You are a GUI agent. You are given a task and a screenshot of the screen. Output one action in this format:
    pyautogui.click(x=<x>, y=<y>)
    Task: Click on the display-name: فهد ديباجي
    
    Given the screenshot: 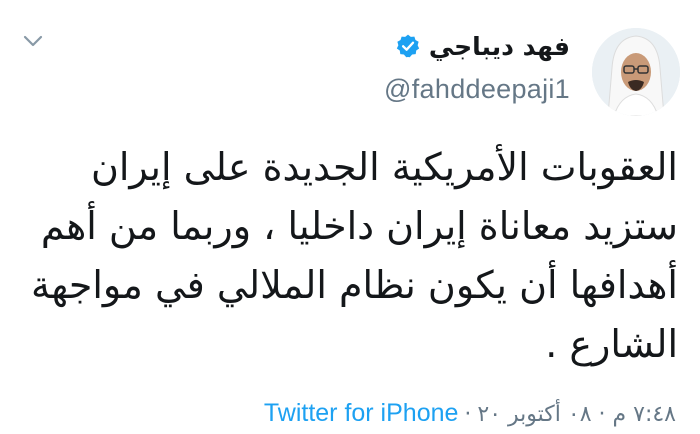 What is the action you would take?
    pyautogui.click(x=499, y=46)
    